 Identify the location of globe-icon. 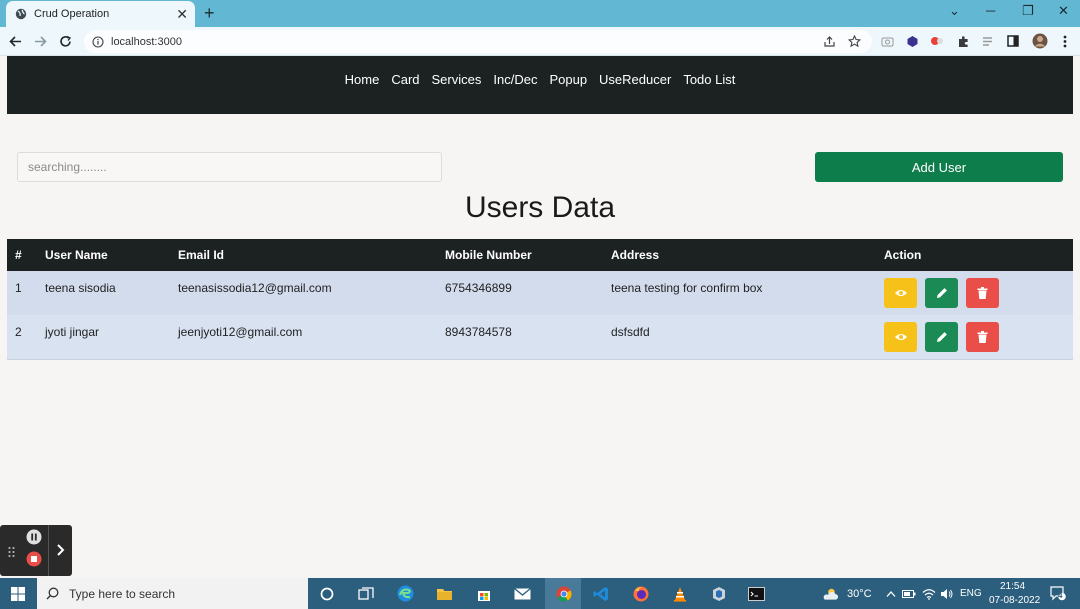
(20, 14).